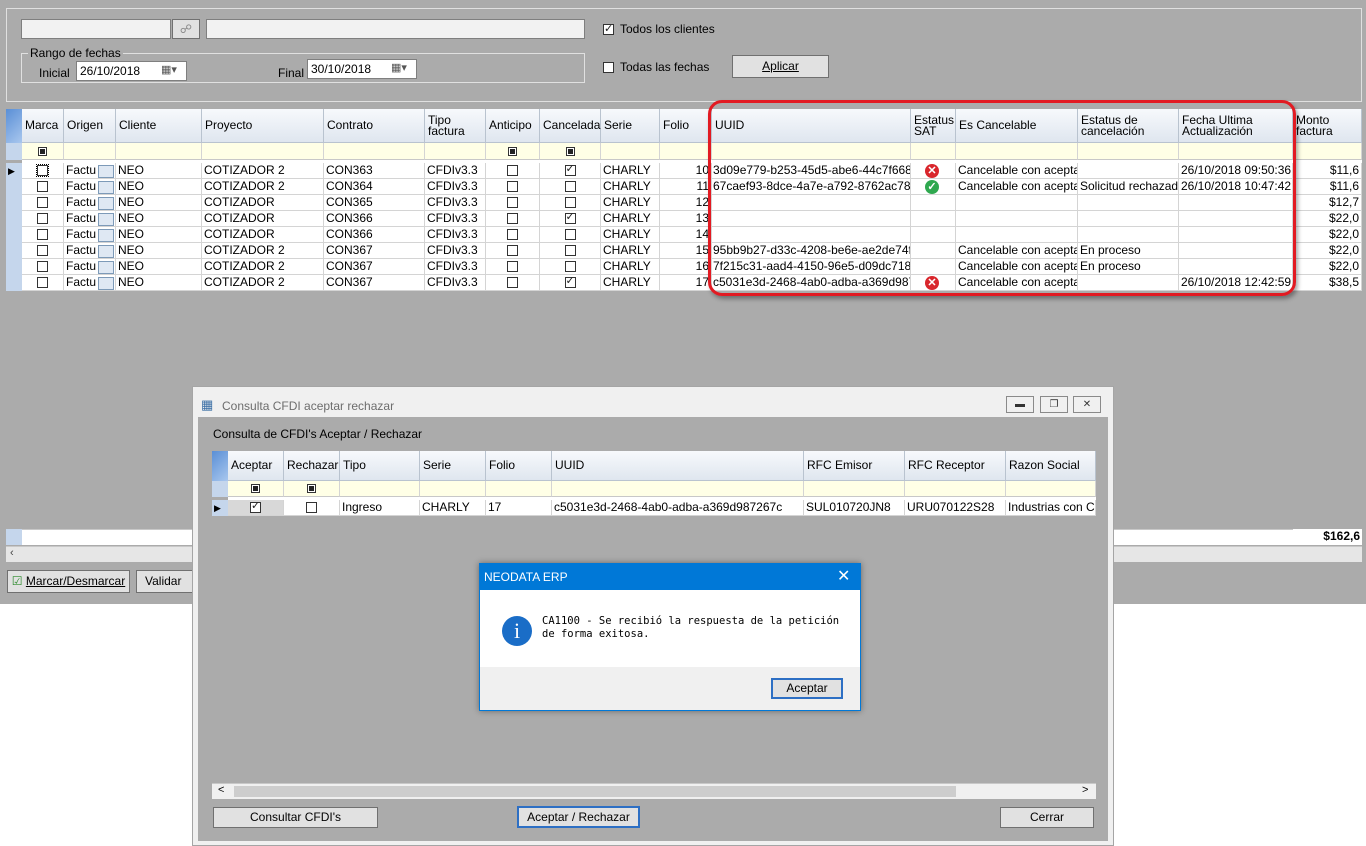  Describe the element at coordinates (90, 126) in the screenshot. I see `column-header: Origen` at that location.